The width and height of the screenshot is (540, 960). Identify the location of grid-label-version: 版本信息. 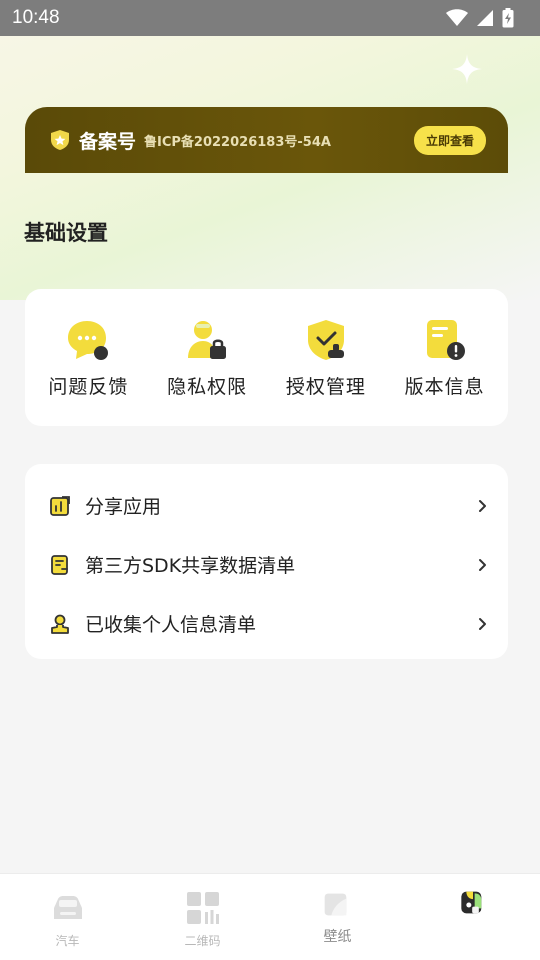
(444, 387).